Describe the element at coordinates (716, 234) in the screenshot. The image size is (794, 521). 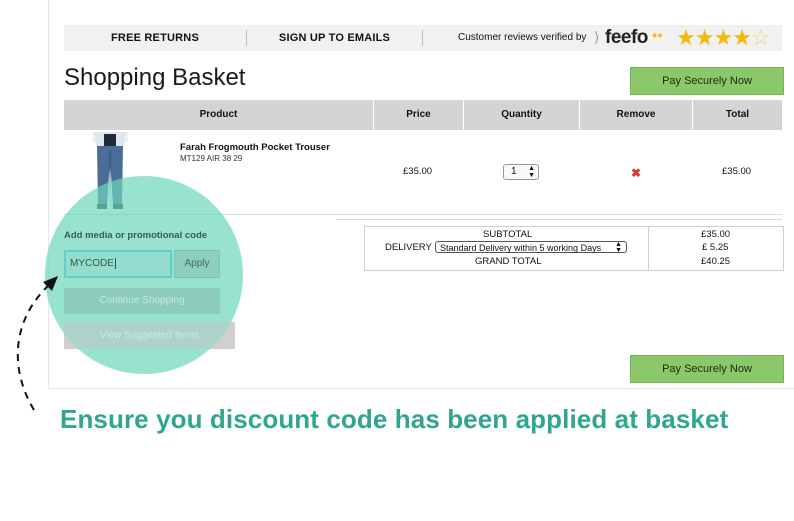
I see `subtotal-value: £35.00` at that location.